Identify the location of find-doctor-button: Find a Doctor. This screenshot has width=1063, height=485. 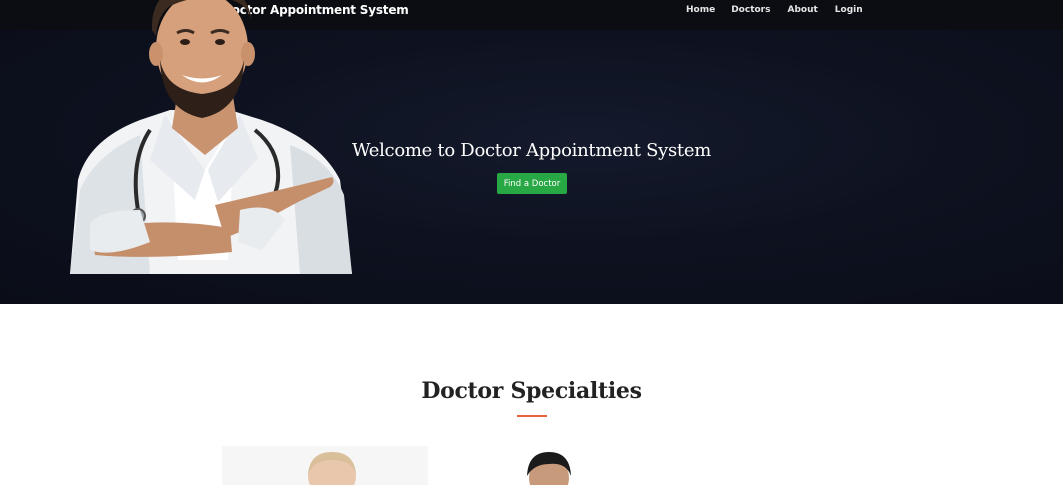
(532, 183).